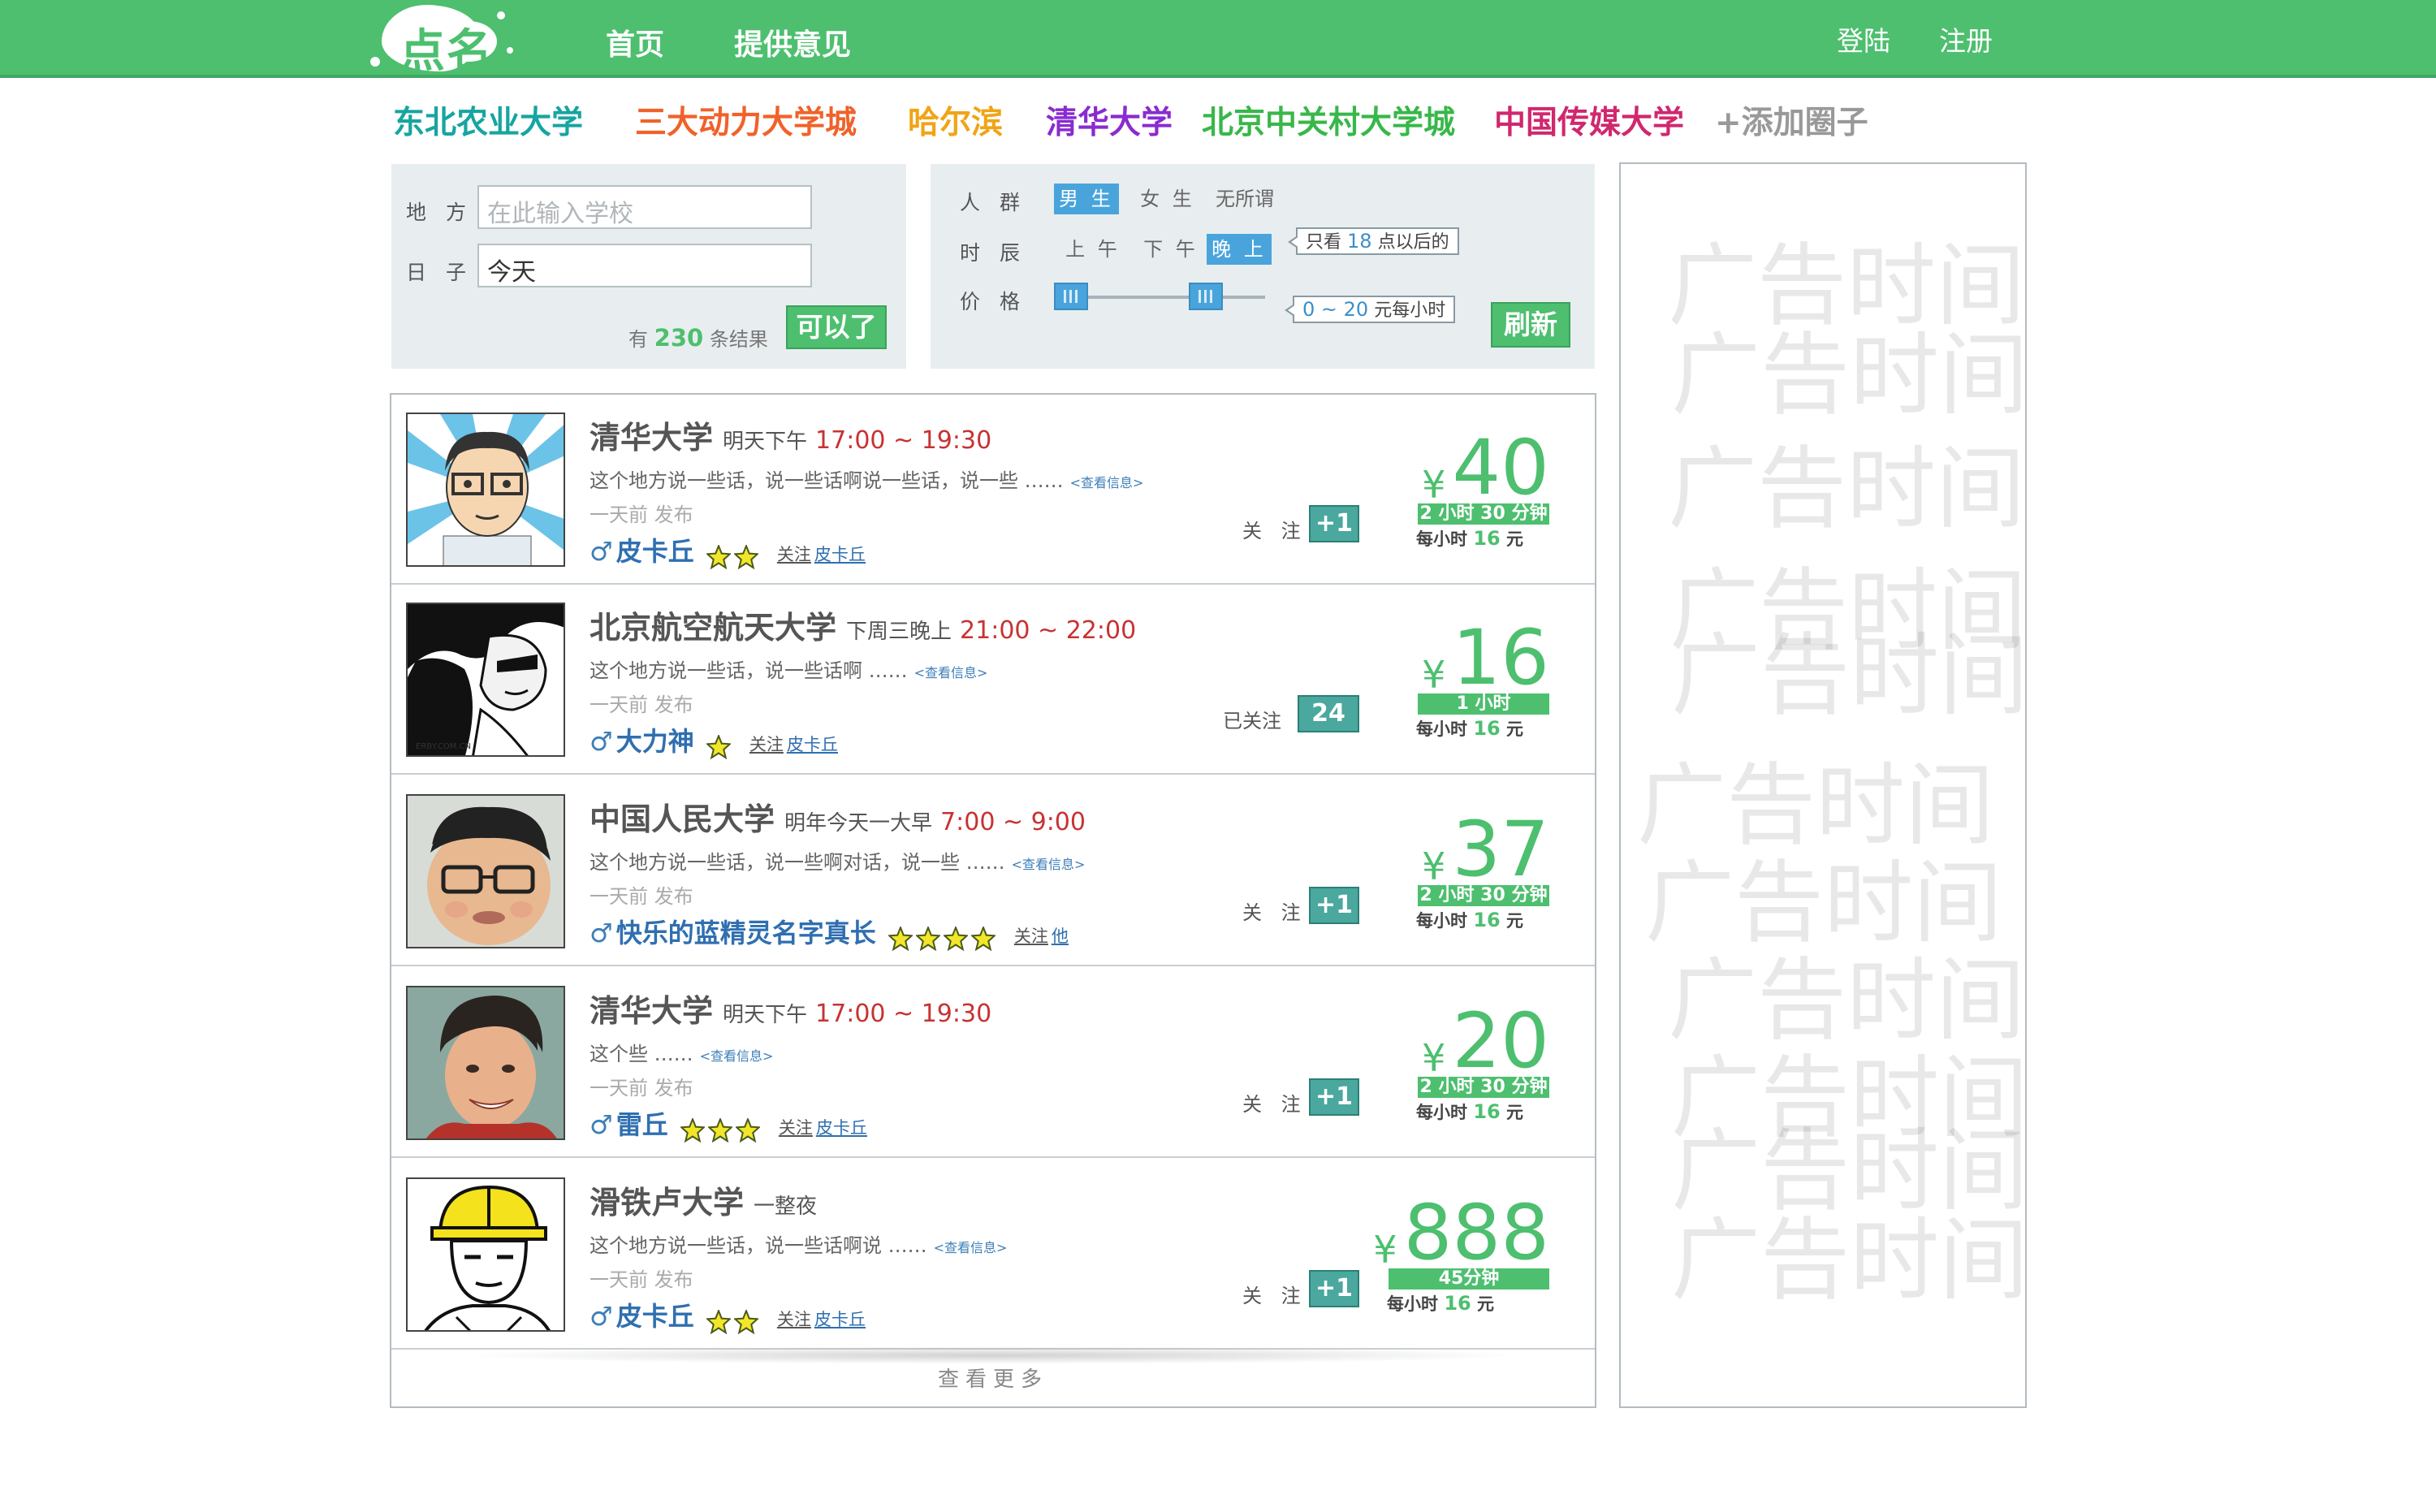  I want to click on avatar-big-face-icon, so click(486, 871).